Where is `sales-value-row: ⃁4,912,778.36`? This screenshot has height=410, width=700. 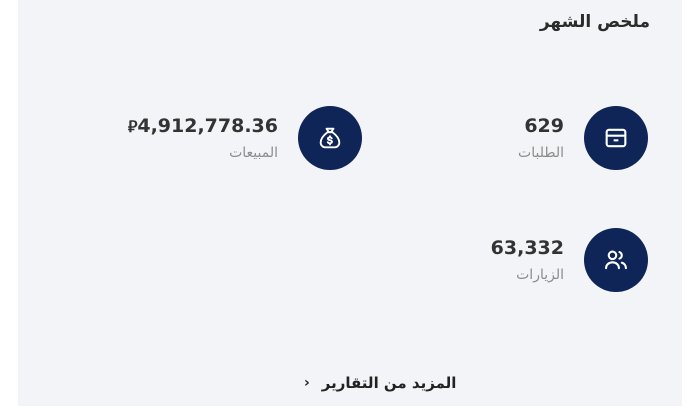 sales-value-row: ⃁4,912,778.36 is located at coordinates (200, 126).